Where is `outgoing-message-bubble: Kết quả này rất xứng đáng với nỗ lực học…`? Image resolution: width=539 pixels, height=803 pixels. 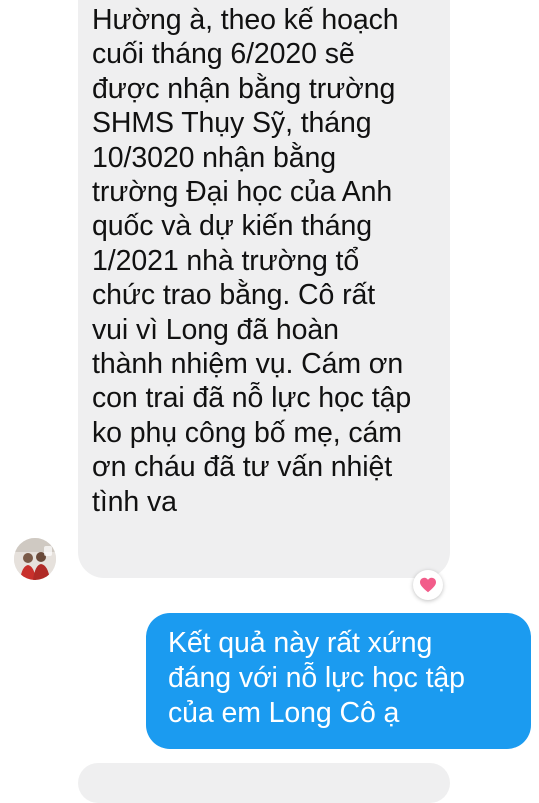 outgoing-message-bubble: Kết quả này rất xứng đáng với nỗ lực học… is located at coordinates (338, 681).